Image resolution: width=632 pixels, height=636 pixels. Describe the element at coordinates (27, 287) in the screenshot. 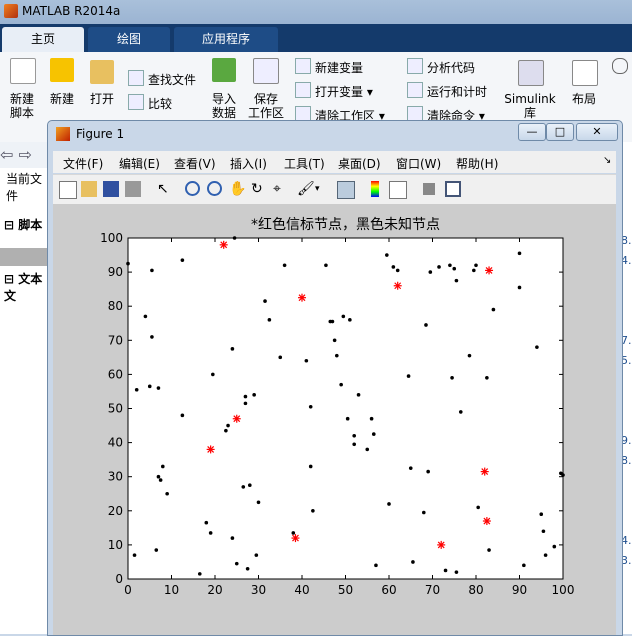

I see `text-docs-group: ⊟ 文本文` at that location.